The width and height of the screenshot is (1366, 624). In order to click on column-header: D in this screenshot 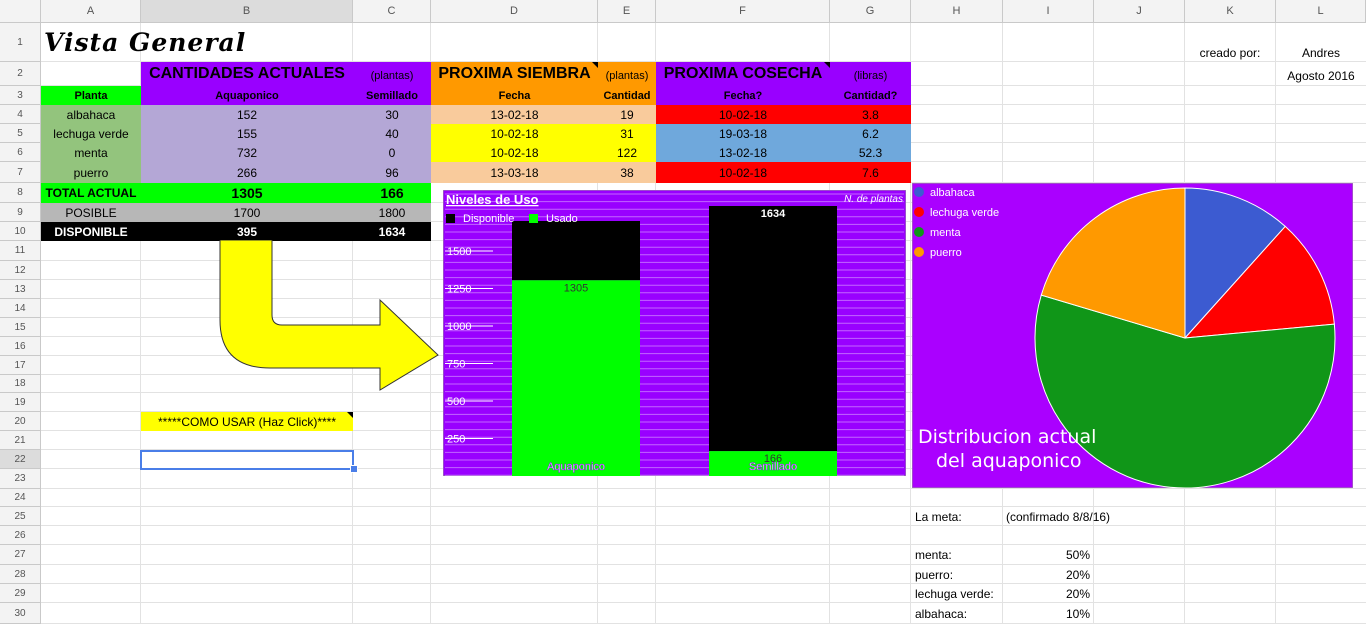, I will do `click(514, 11)`.